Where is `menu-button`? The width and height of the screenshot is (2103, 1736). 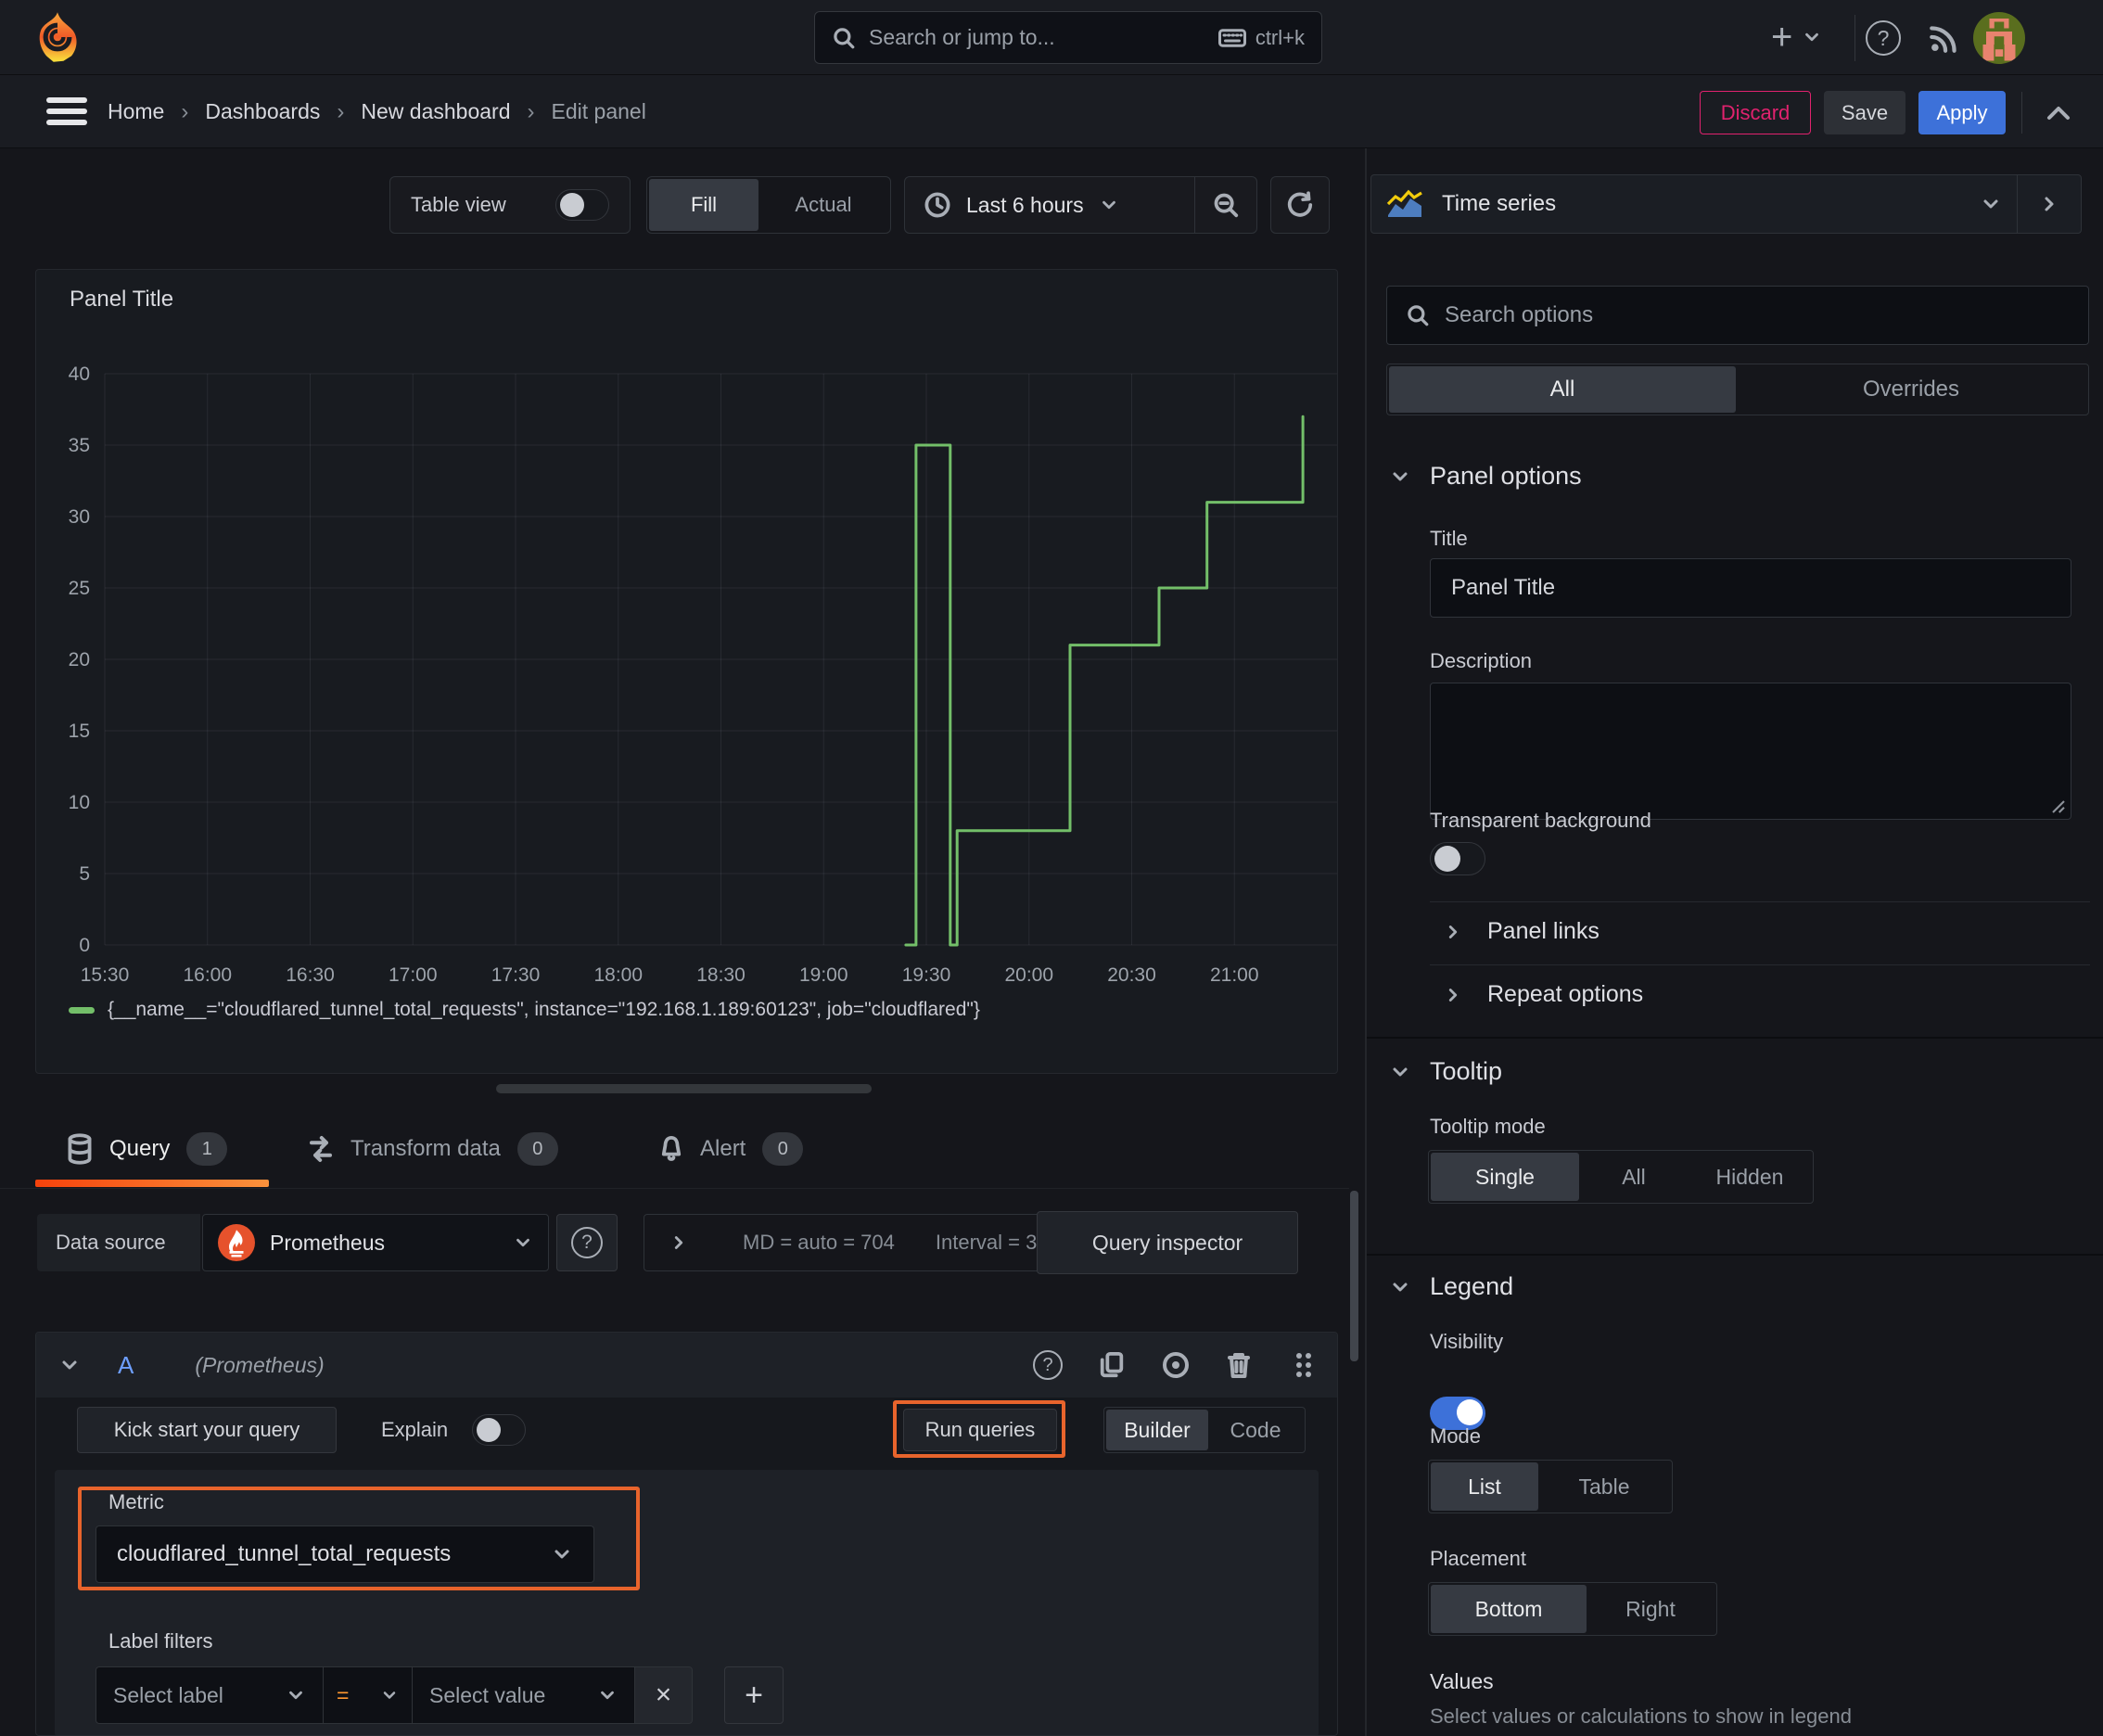
menu-button is located at coordinates (66, 112).